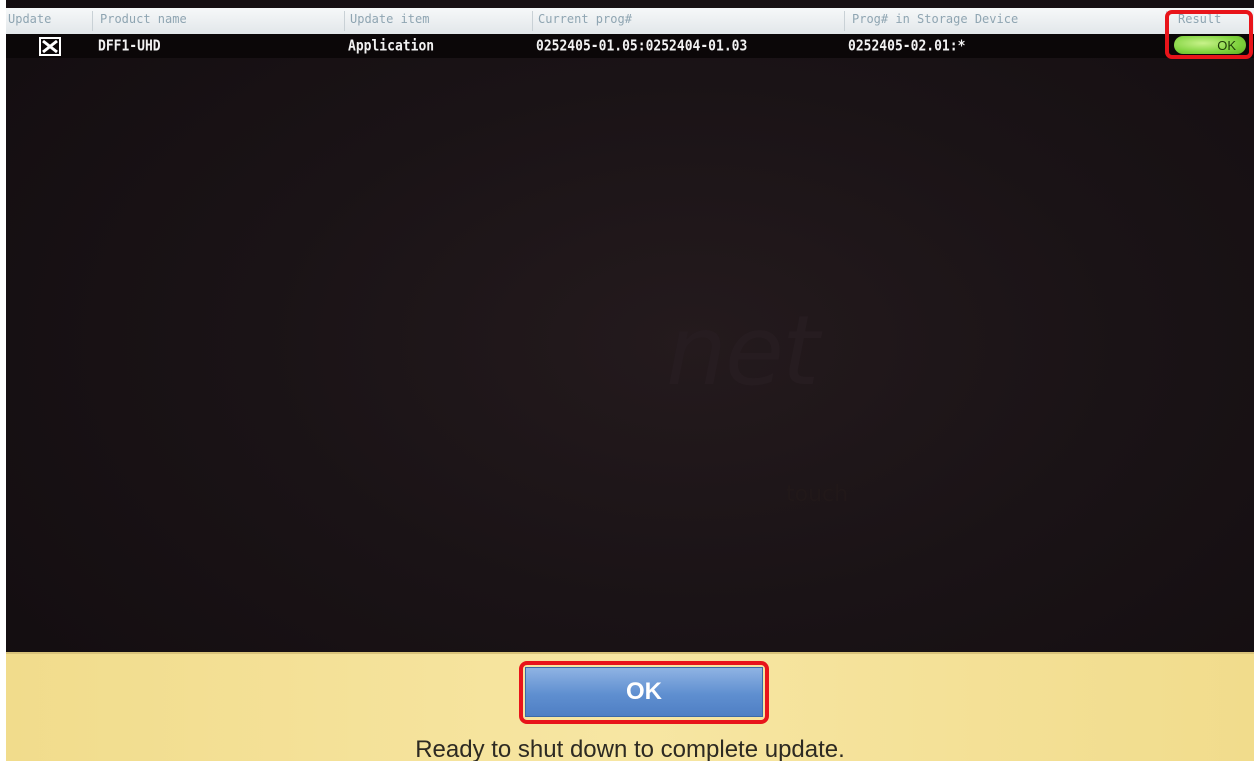 This screenshot has height=761, width=1254. What do you see at coordinates (585, 19) in the screenshot?
I see `header-current-prog: Current prog#` at bounding box center [585, 19].